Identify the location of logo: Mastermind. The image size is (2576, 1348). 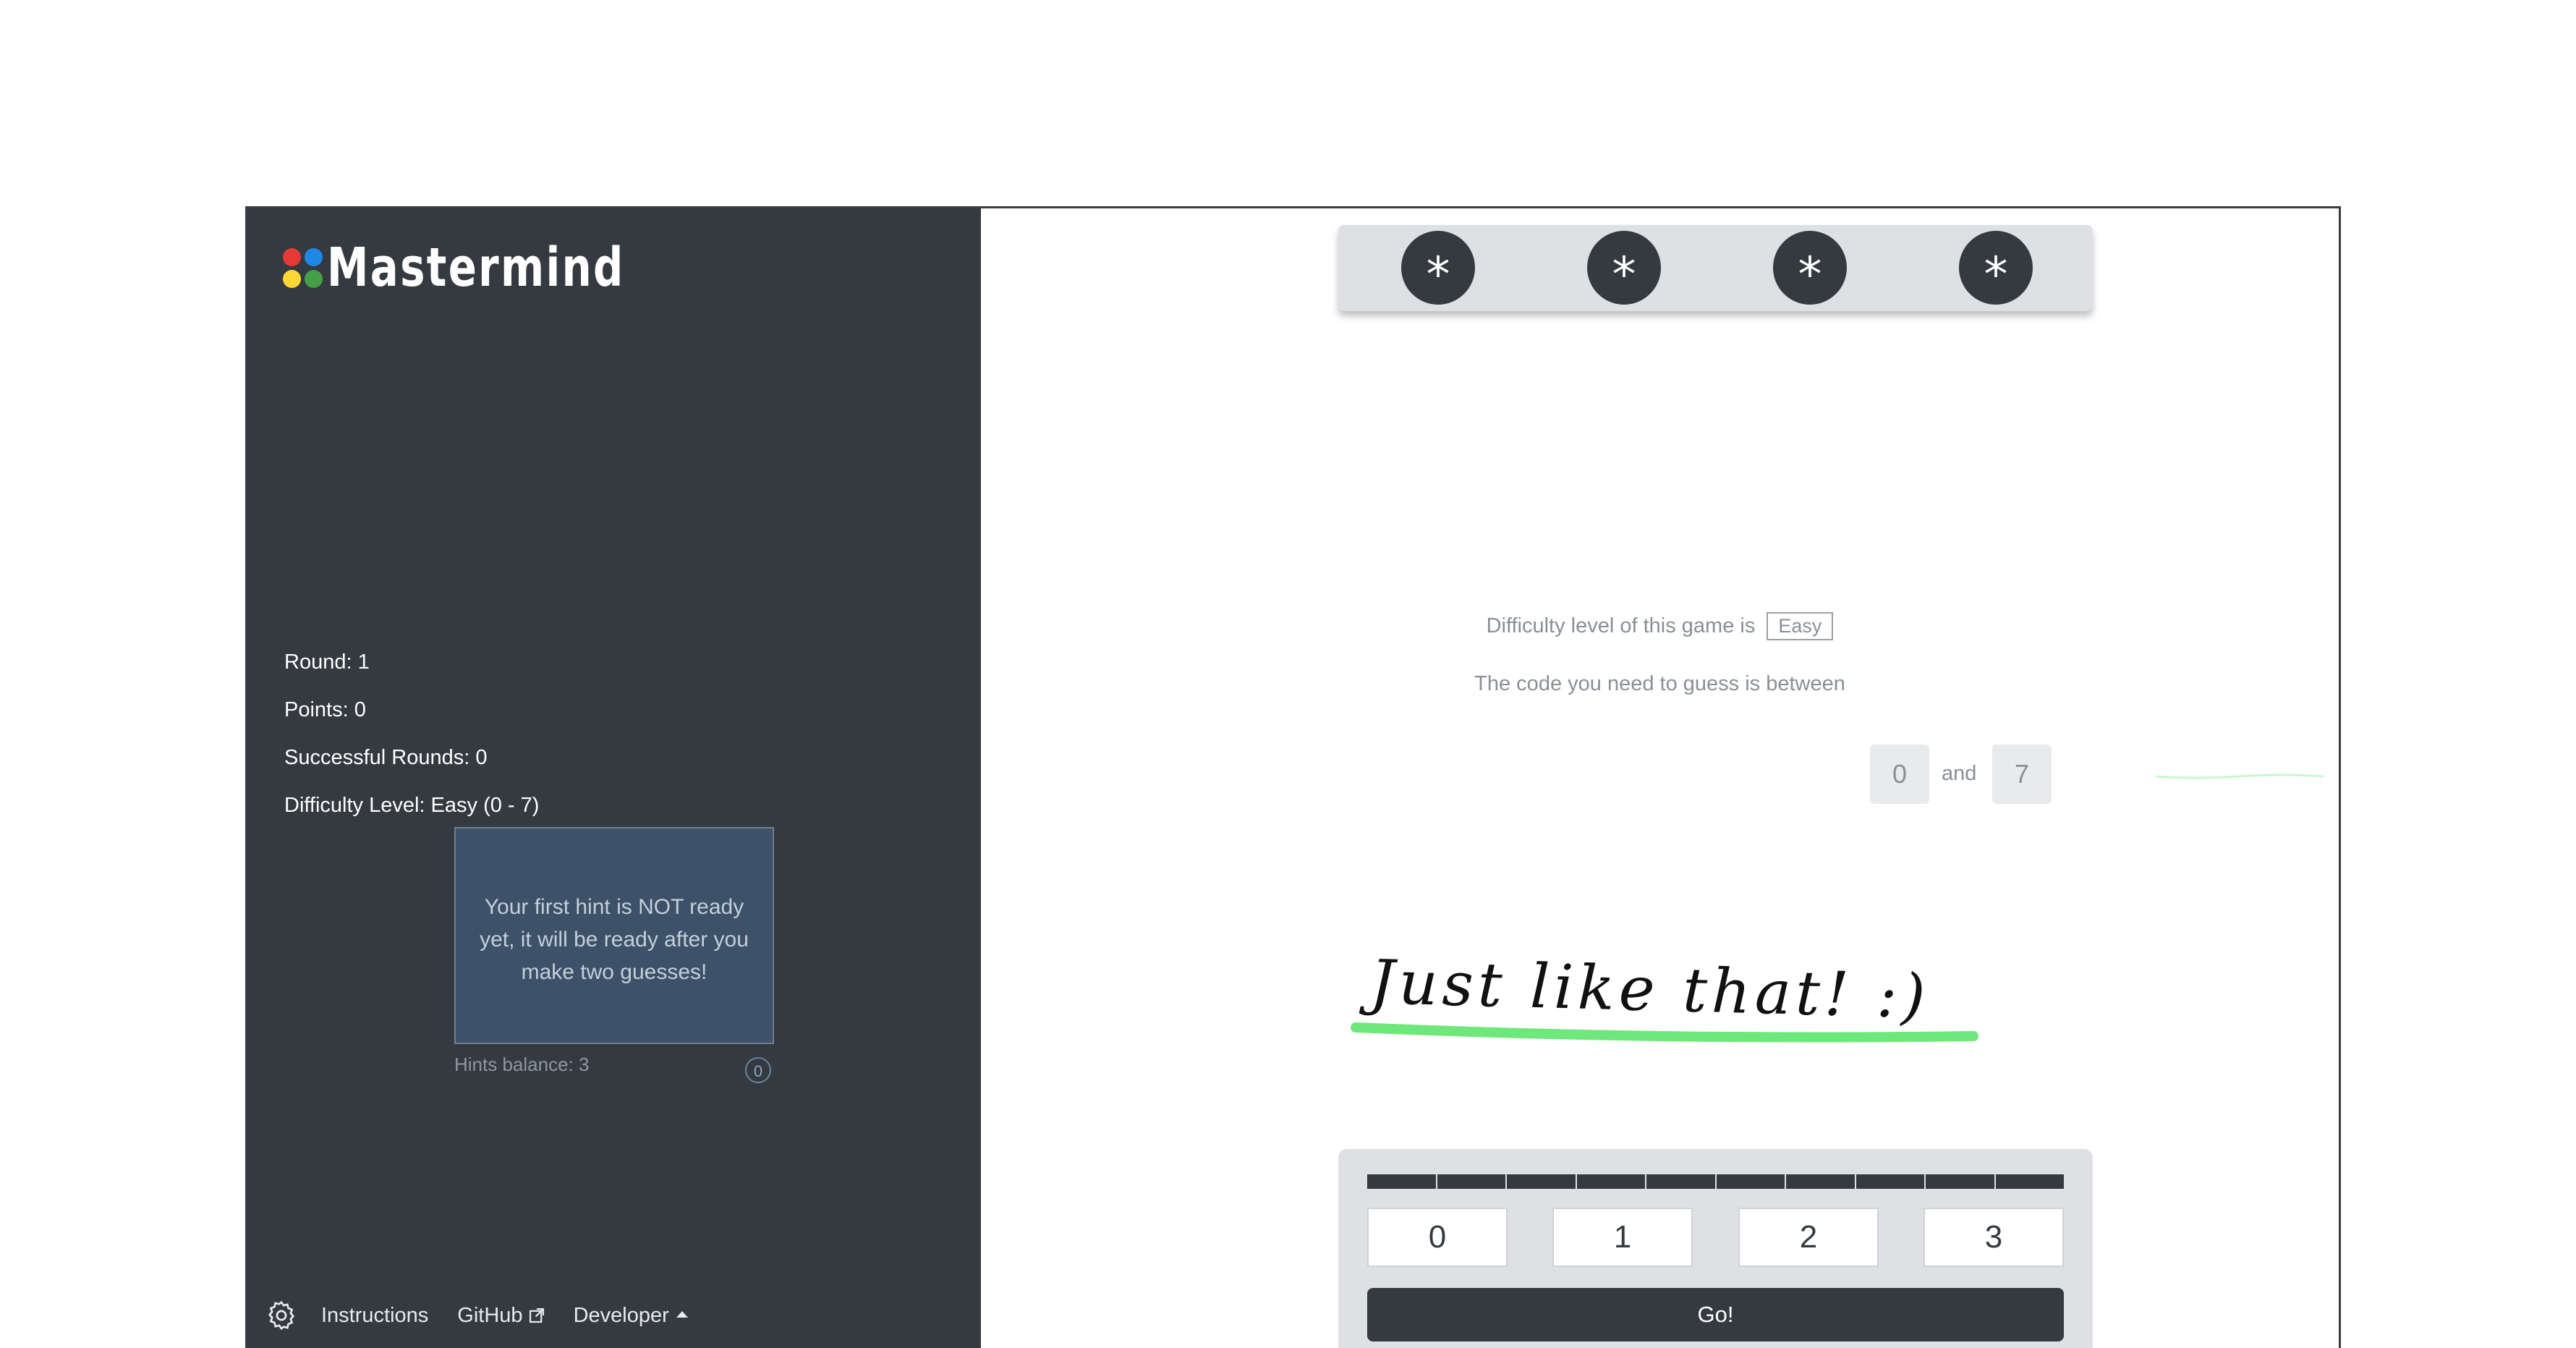
(496, 267).